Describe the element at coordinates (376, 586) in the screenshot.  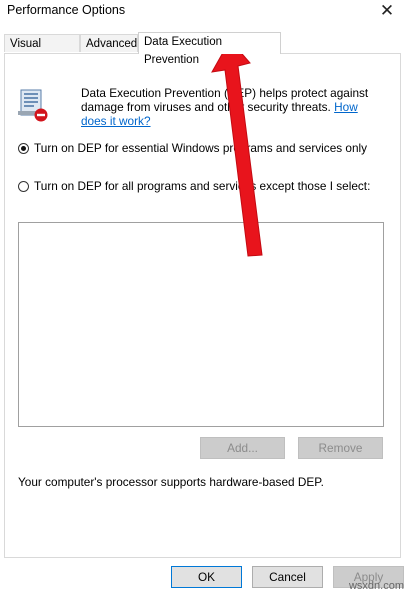
I see `watermark: wsxdn.com` at that location.